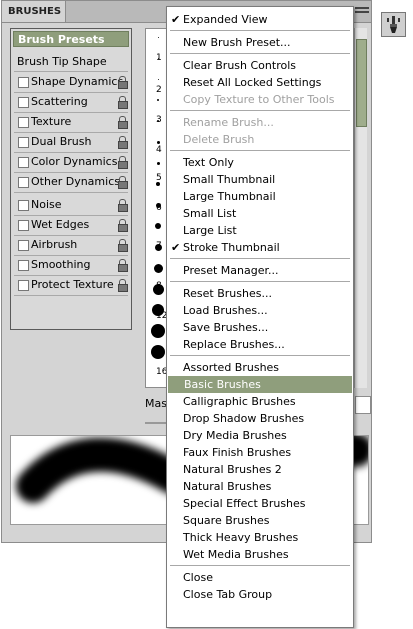 The image size is (413, 629). What do you see at coordinates (219, 139) in the screenshot?
I see `menu-item-label: Delete Brush` at bounding box center [219, 139].